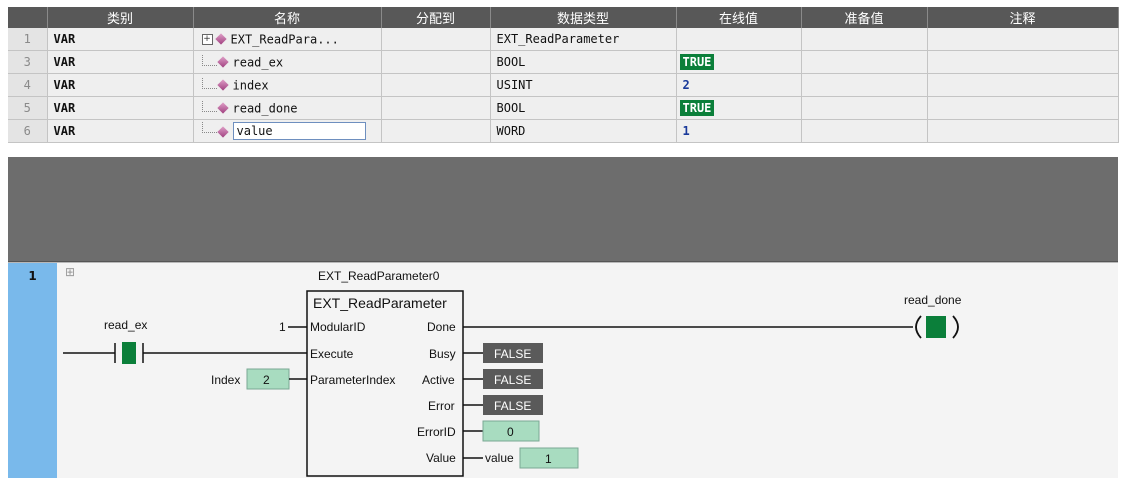 The height and width of the screenshot is (478, 1123). What do you see at coordinates (739, 85) in the screenshot?
I see `row-online-value-cell: 2` at bounding box center [739, 85].